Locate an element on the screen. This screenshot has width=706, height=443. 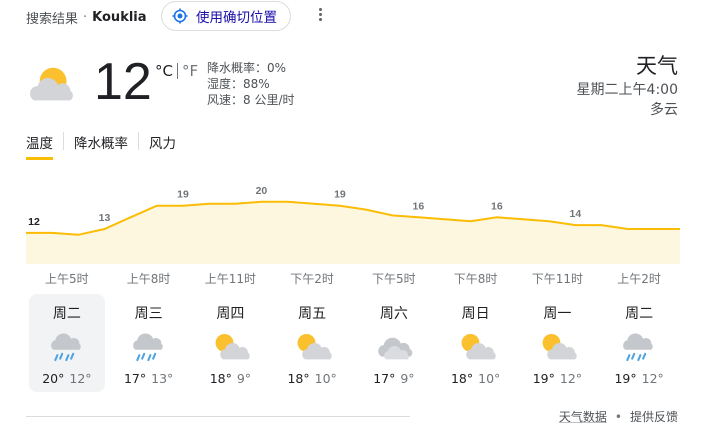
current-temperature: 12 is located at coordinates (123, 82).